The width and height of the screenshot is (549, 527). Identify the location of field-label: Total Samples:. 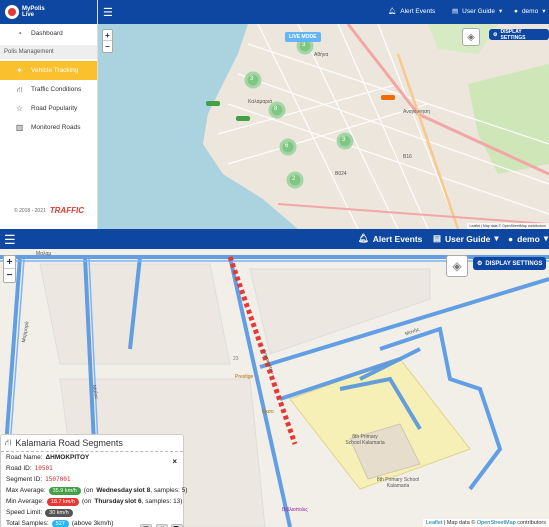
(27, 523).